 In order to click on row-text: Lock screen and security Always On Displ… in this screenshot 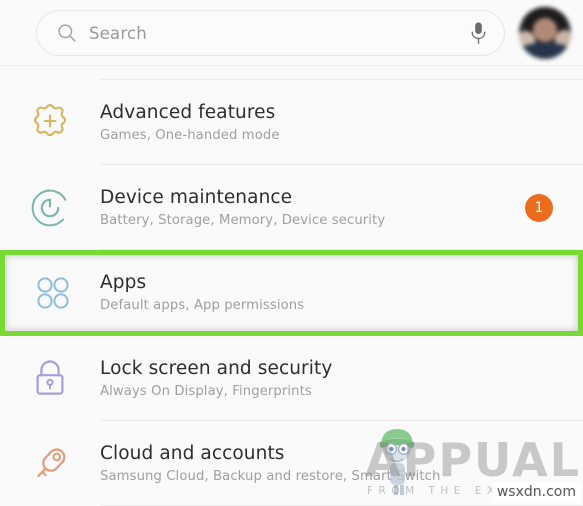, I will do `click(330, 379)`.